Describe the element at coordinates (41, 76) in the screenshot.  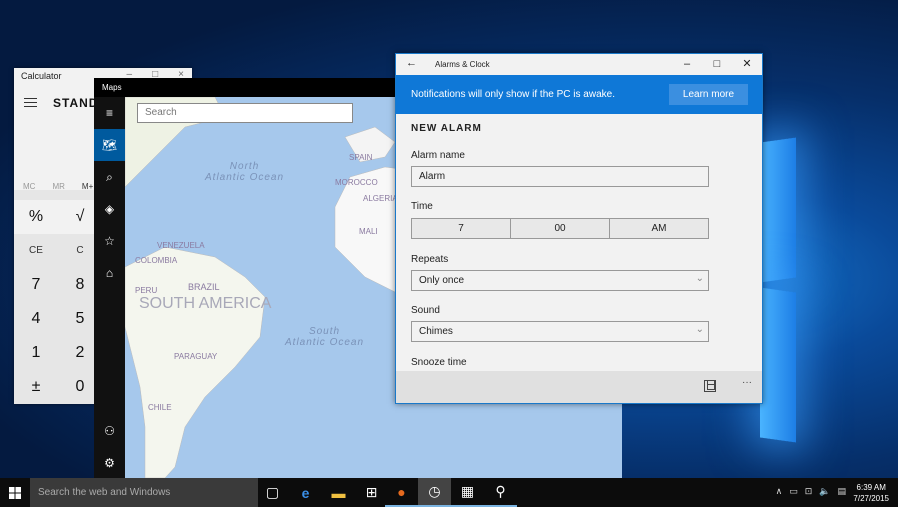
I see `calculator-title: Calculator` at that location.